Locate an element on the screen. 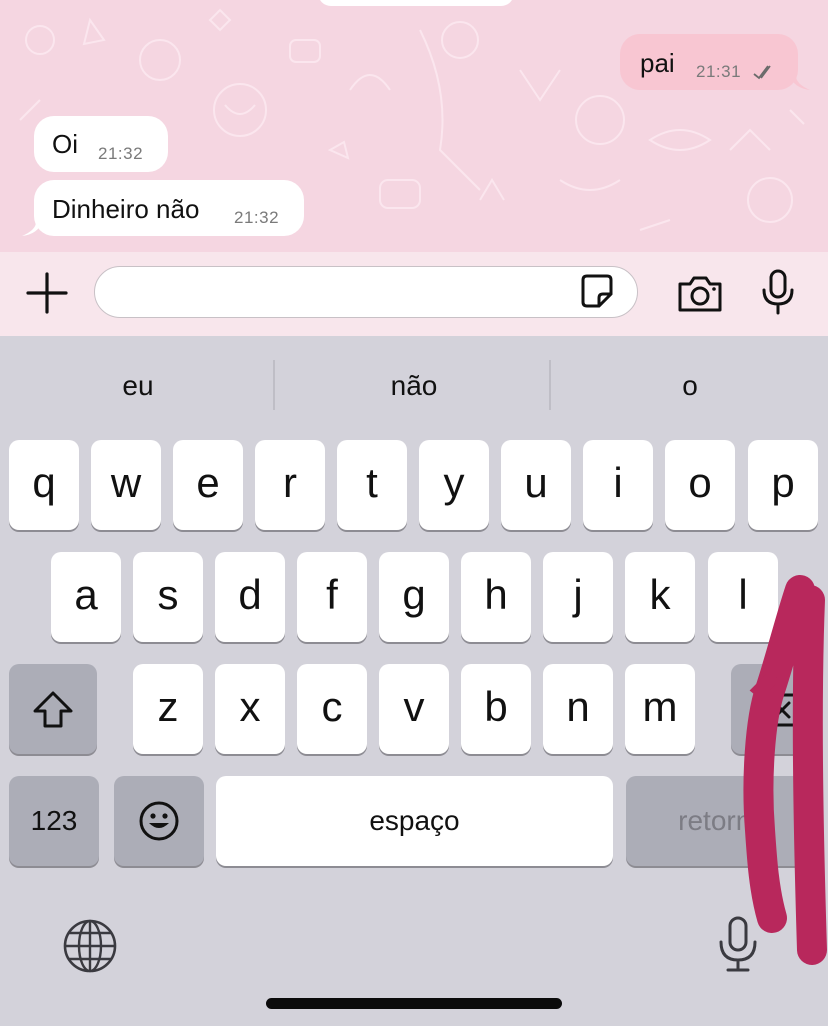 The height and width of the screenshot is (1026, 828). key-c: c is located at coordinates (332, 709).